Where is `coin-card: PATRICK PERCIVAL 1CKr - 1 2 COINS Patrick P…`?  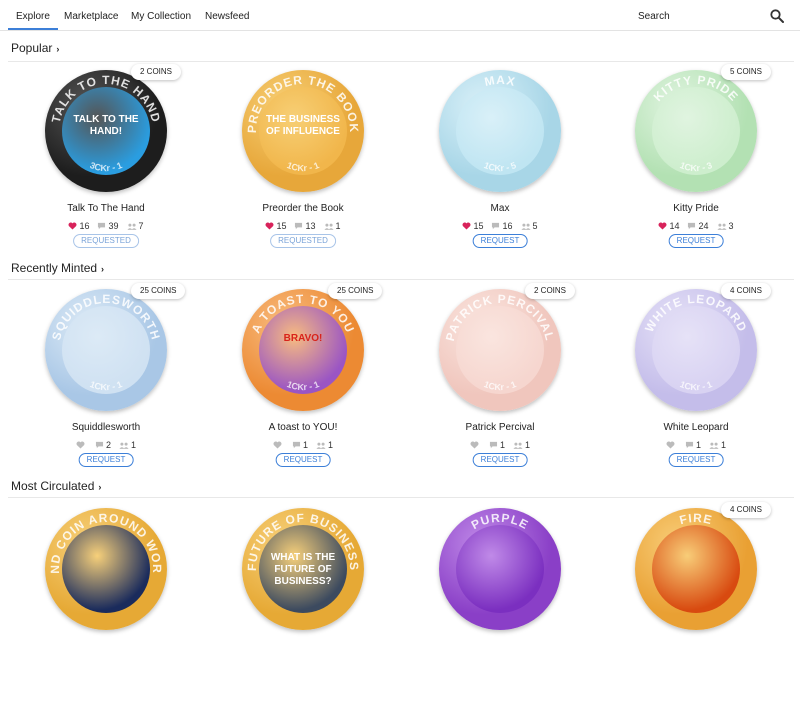 coin-card: PATRICK PERCIVAL 1CKr - 1 2 COINS Patrick P… is located at coordinates (500, 386).